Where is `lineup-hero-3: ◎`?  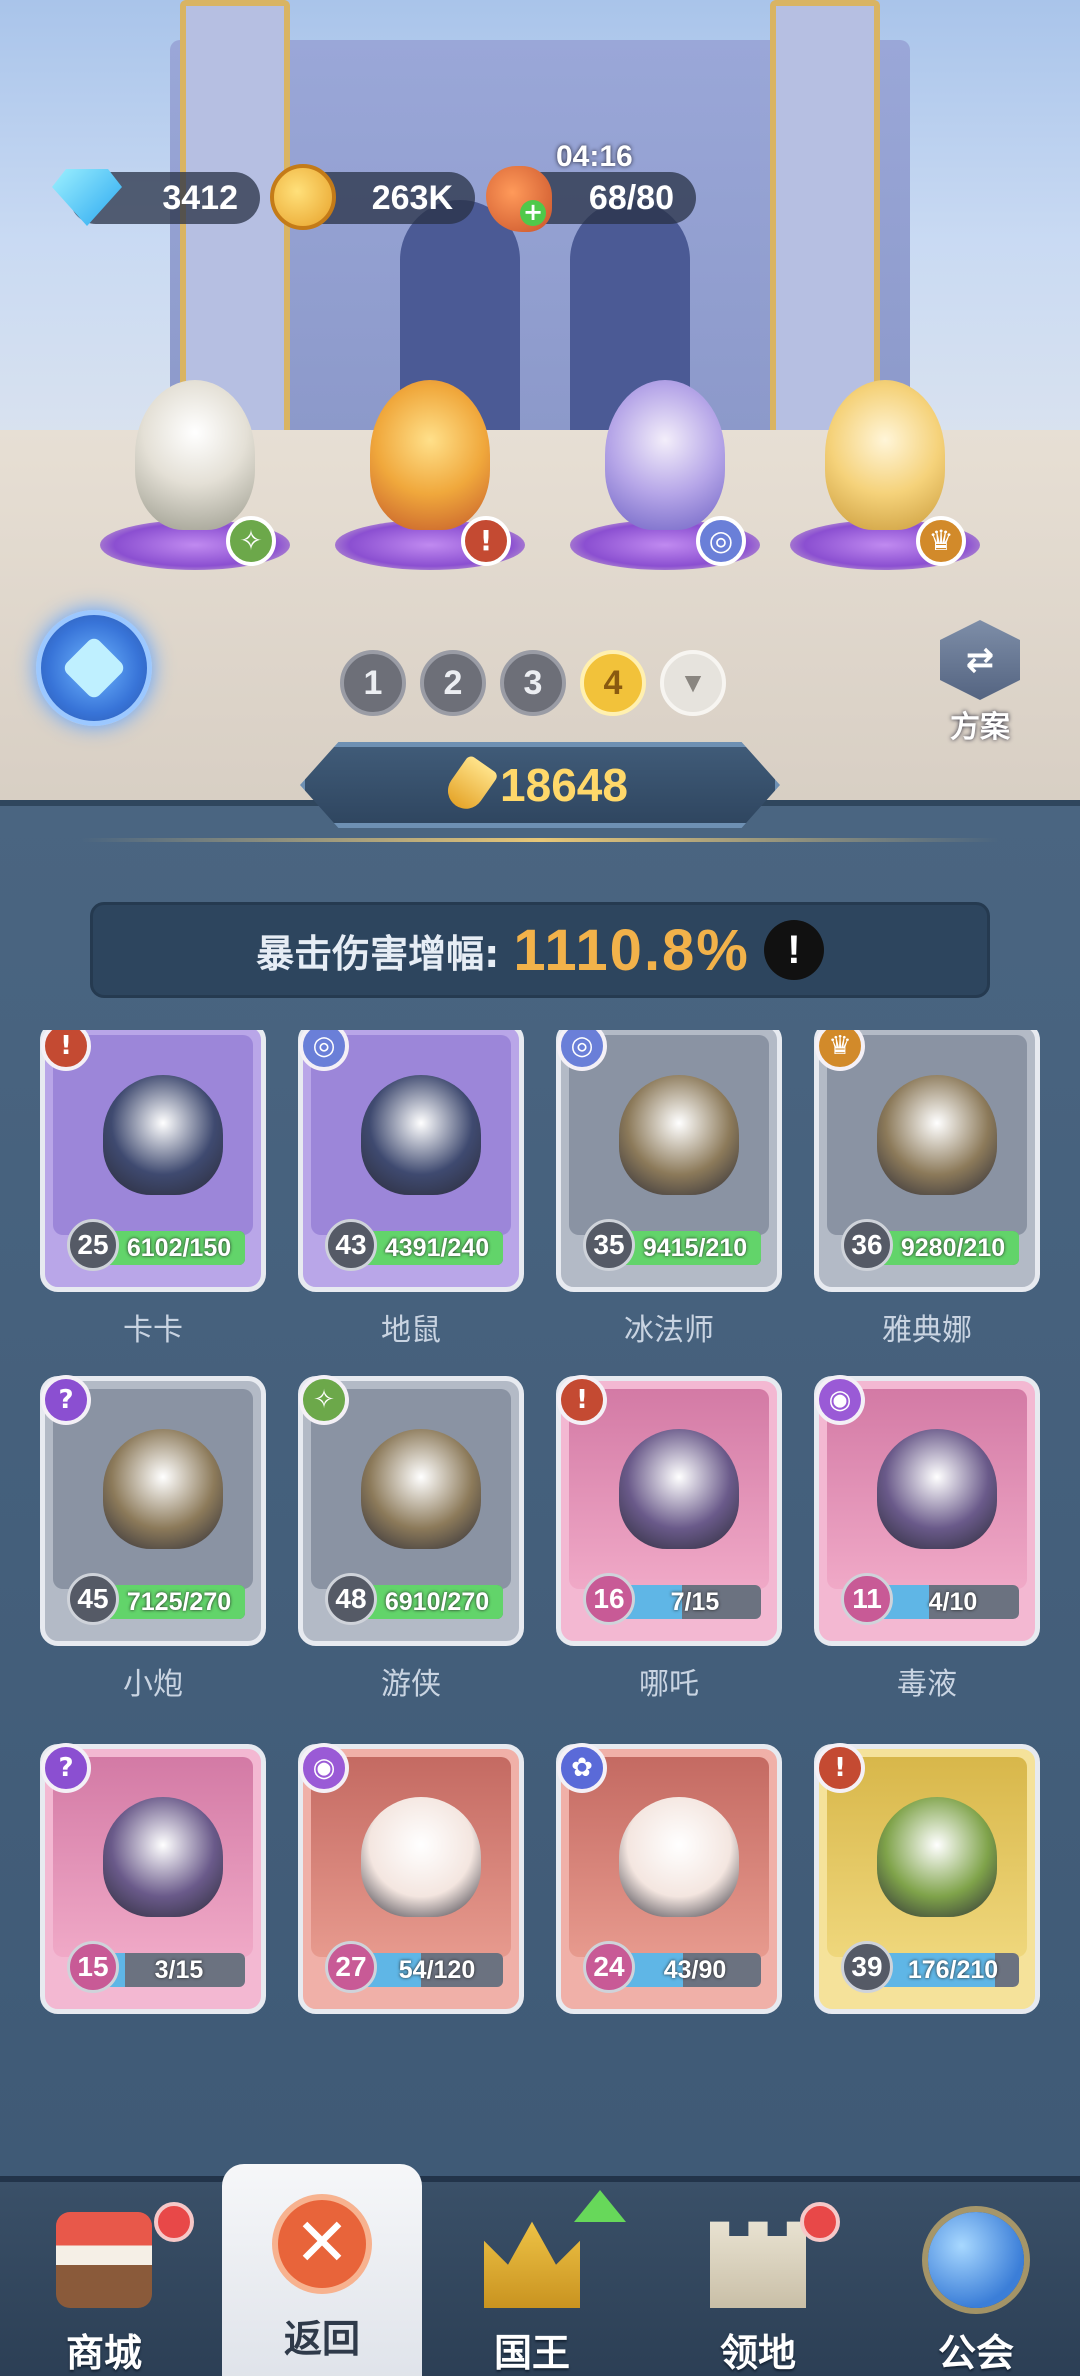 lineup-hero-3: ◎ is located at coordinates (665, 470).